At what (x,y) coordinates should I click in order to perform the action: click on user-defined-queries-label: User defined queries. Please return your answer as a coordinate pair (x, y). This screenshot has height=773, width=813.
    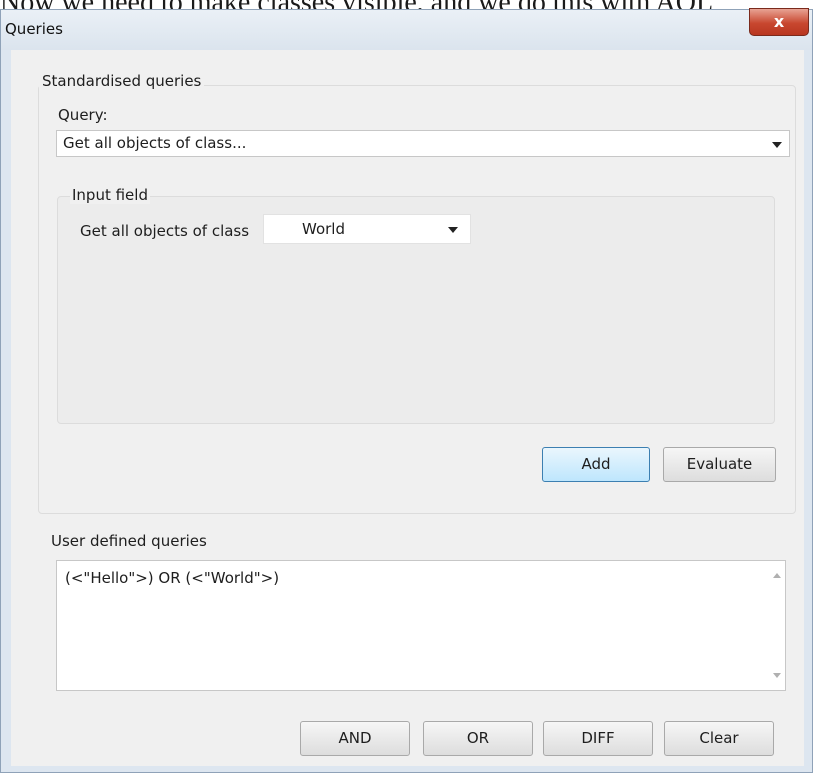
    Looking at the image, I should click on (129, 541).